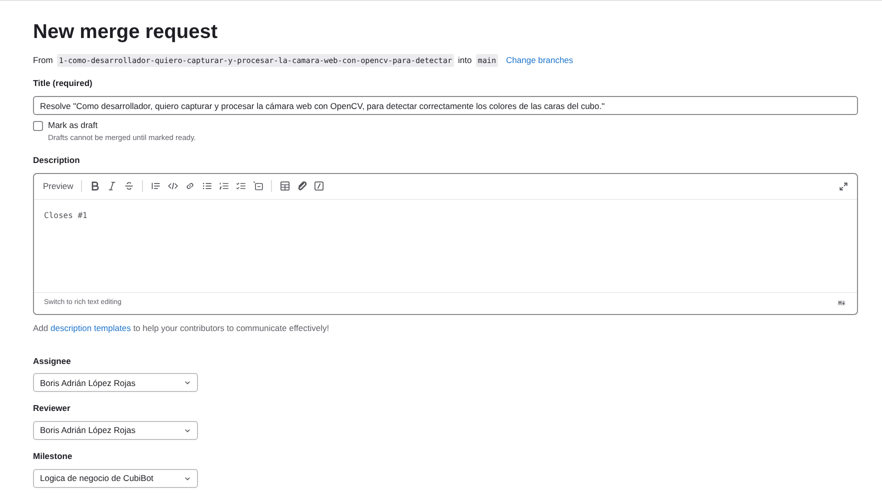 Image resolution: width=882 pixels, height=503 pixels. What do you see at coordinates (156, 186) in the screenshot?
I see `quote-icon` at bounding box center [156, 186].